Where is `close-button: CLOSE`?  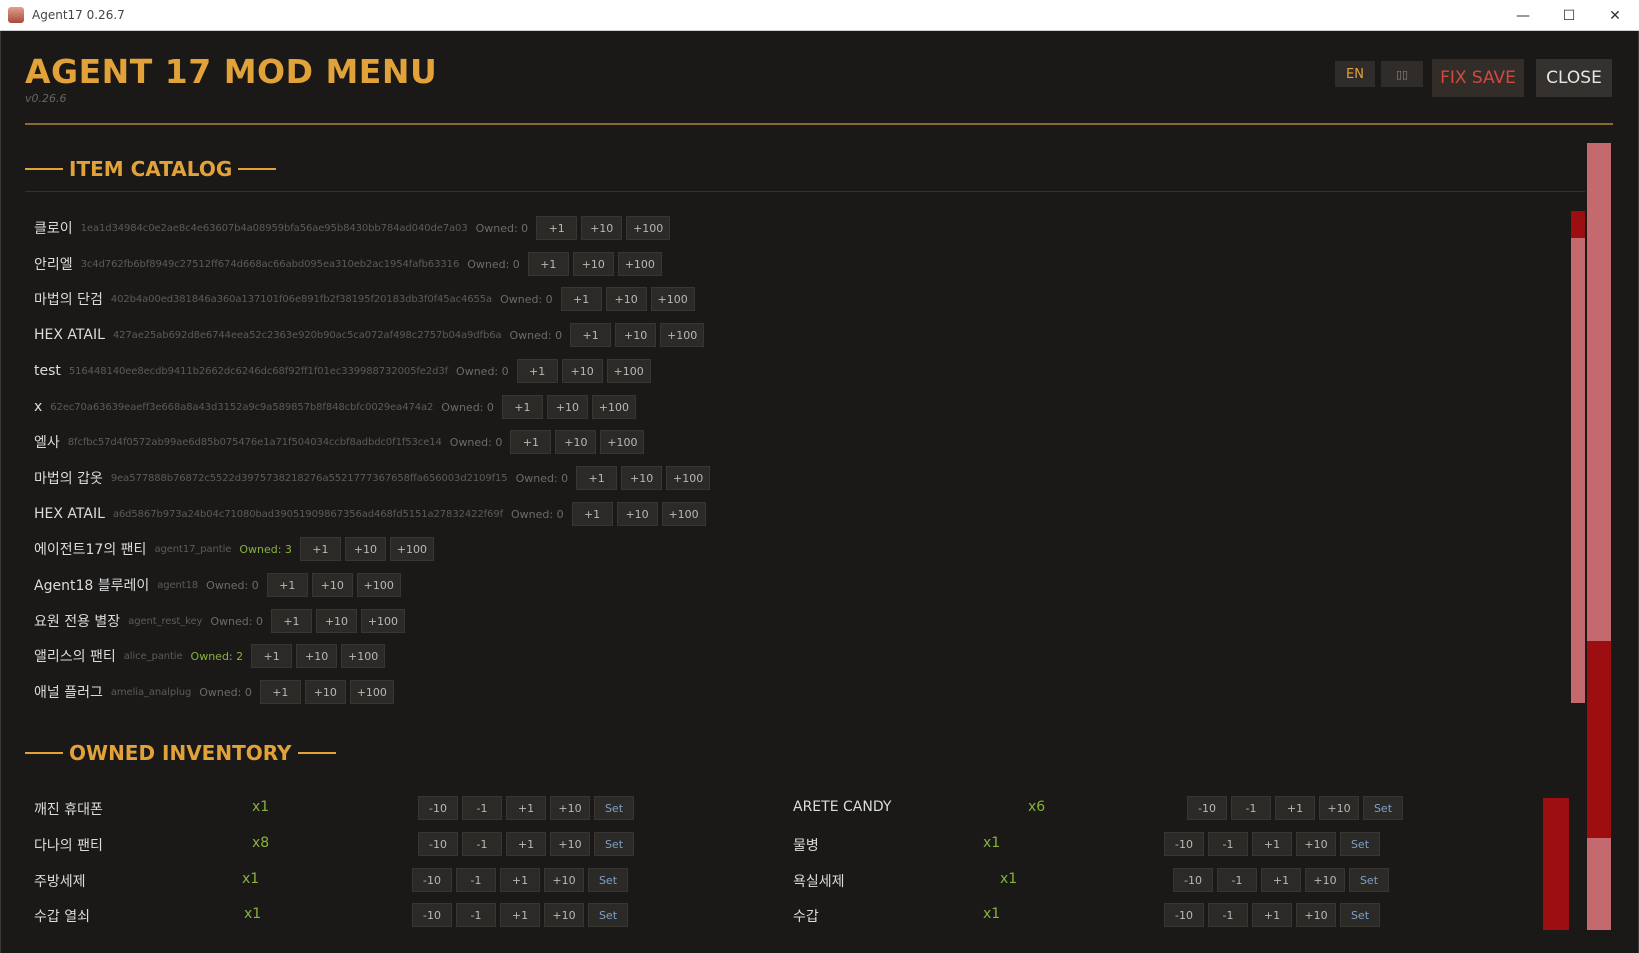
close-button: CLOSE is located at coordinates (1574, 78).